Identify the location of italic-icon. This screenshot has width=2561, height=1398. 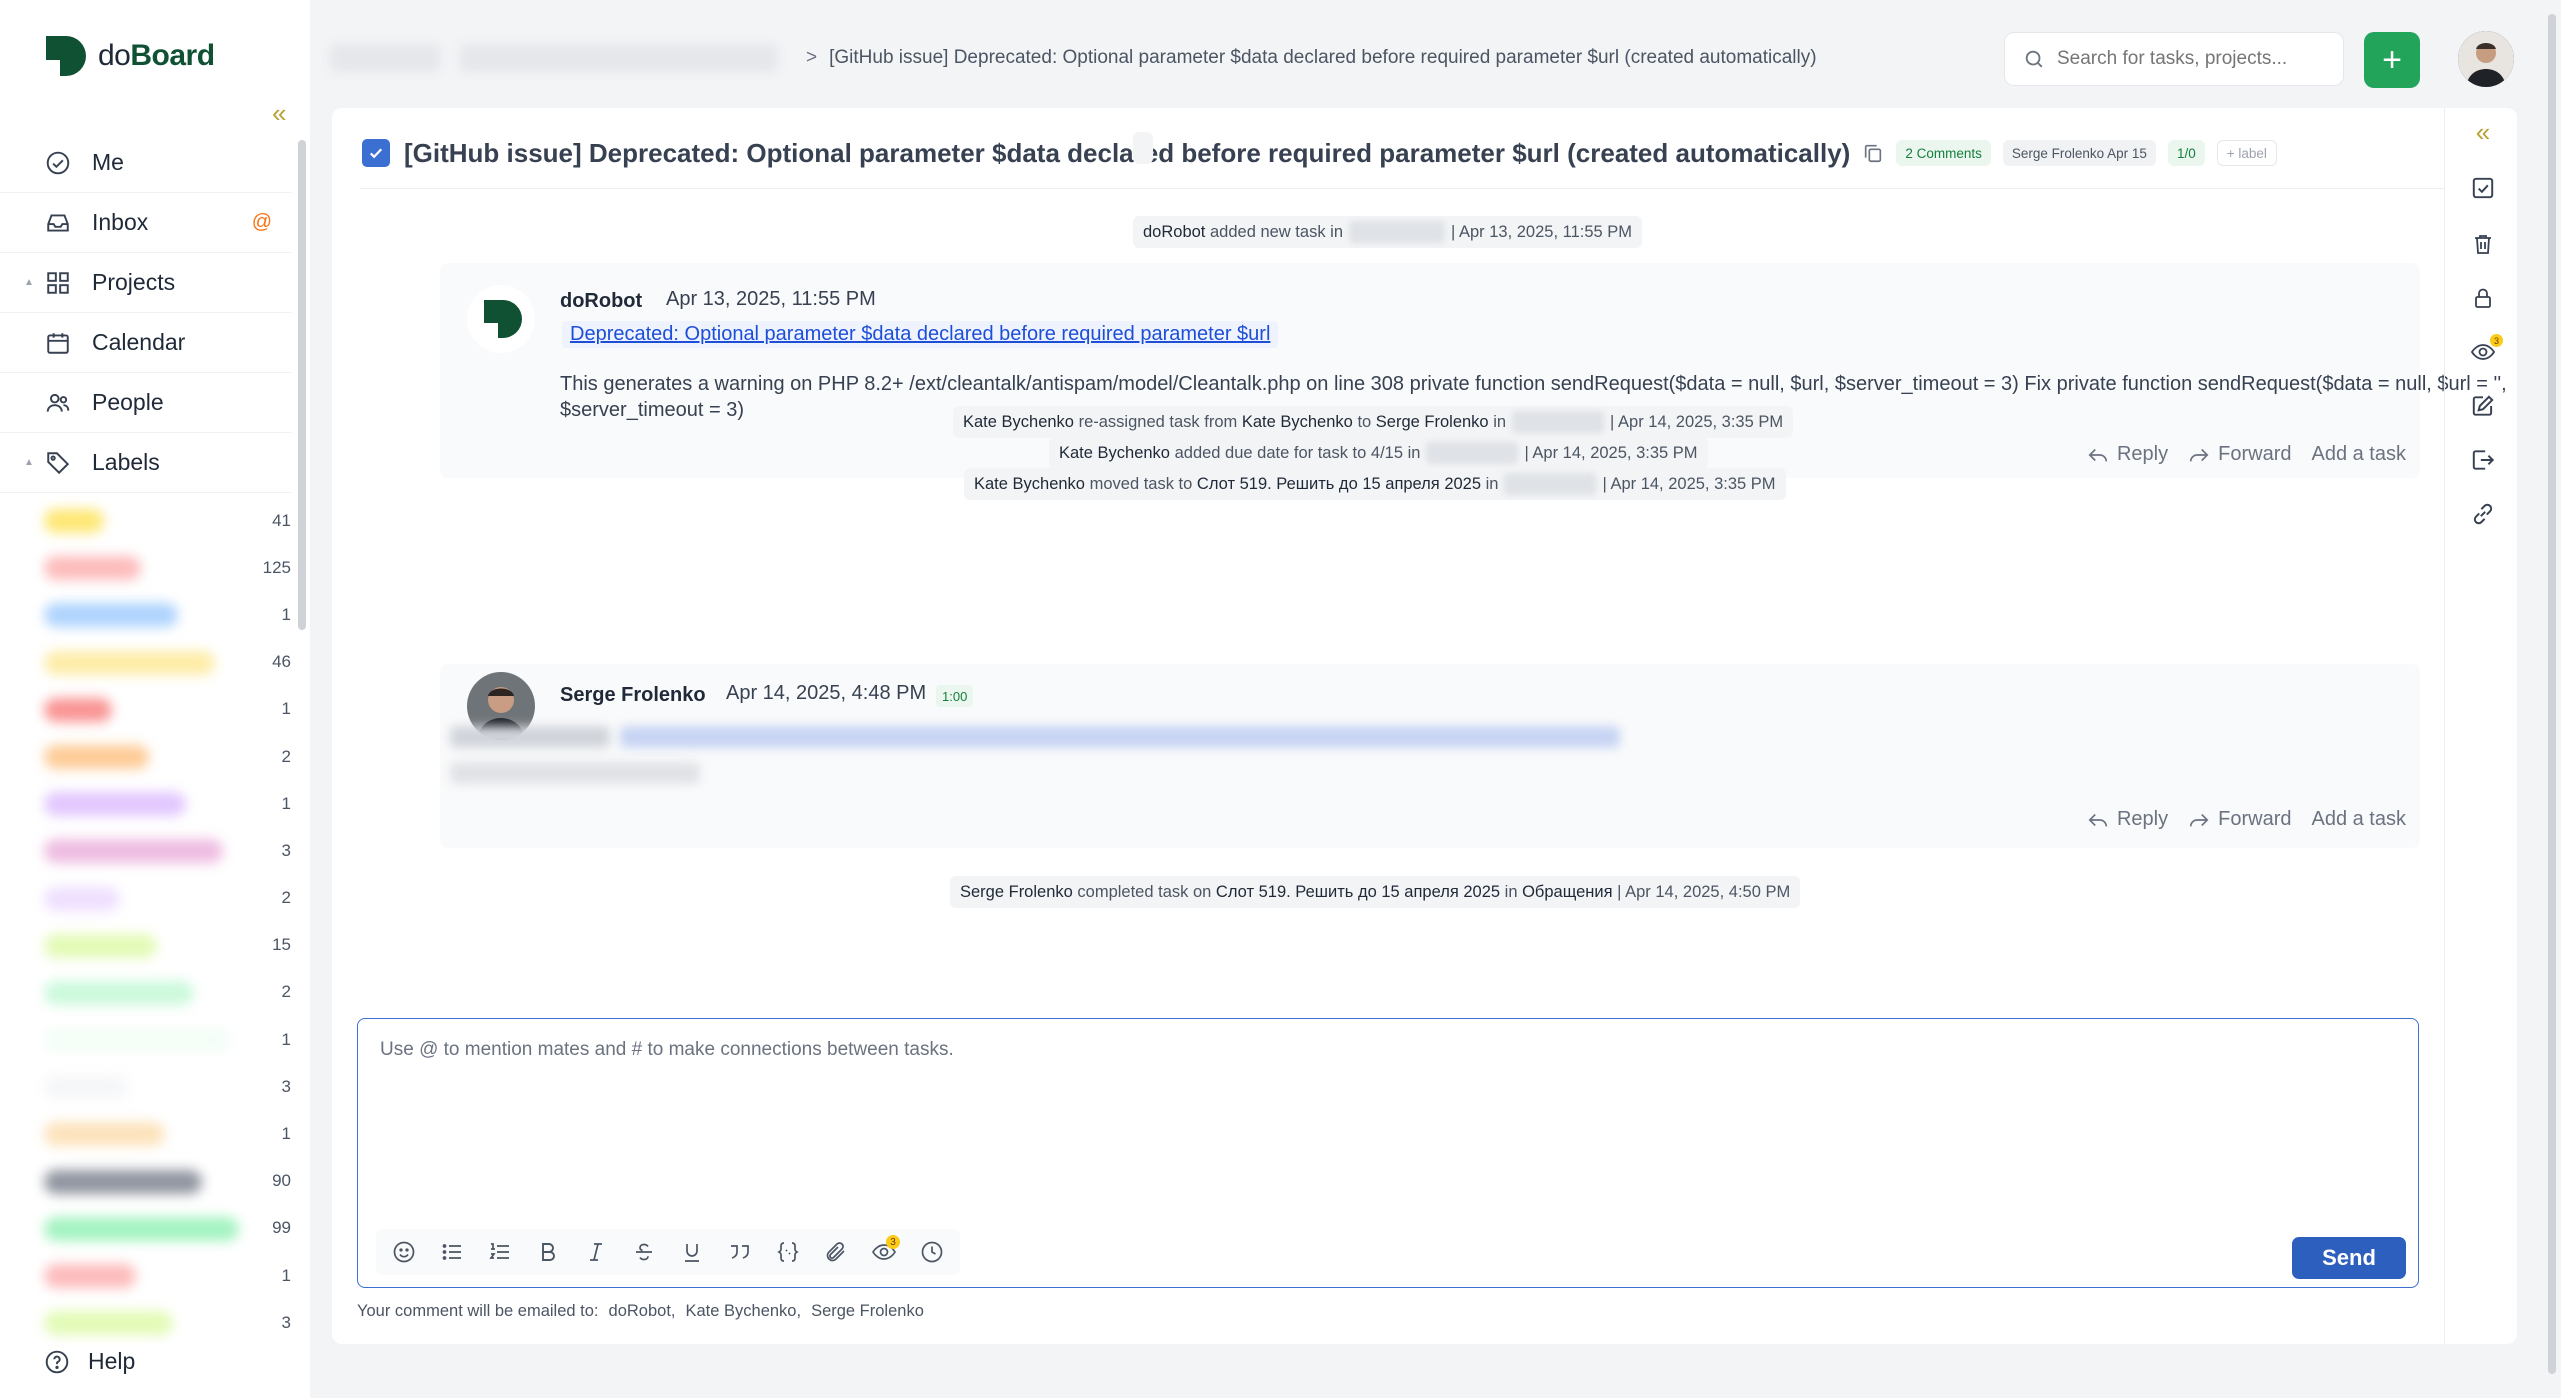
(596, 1252).